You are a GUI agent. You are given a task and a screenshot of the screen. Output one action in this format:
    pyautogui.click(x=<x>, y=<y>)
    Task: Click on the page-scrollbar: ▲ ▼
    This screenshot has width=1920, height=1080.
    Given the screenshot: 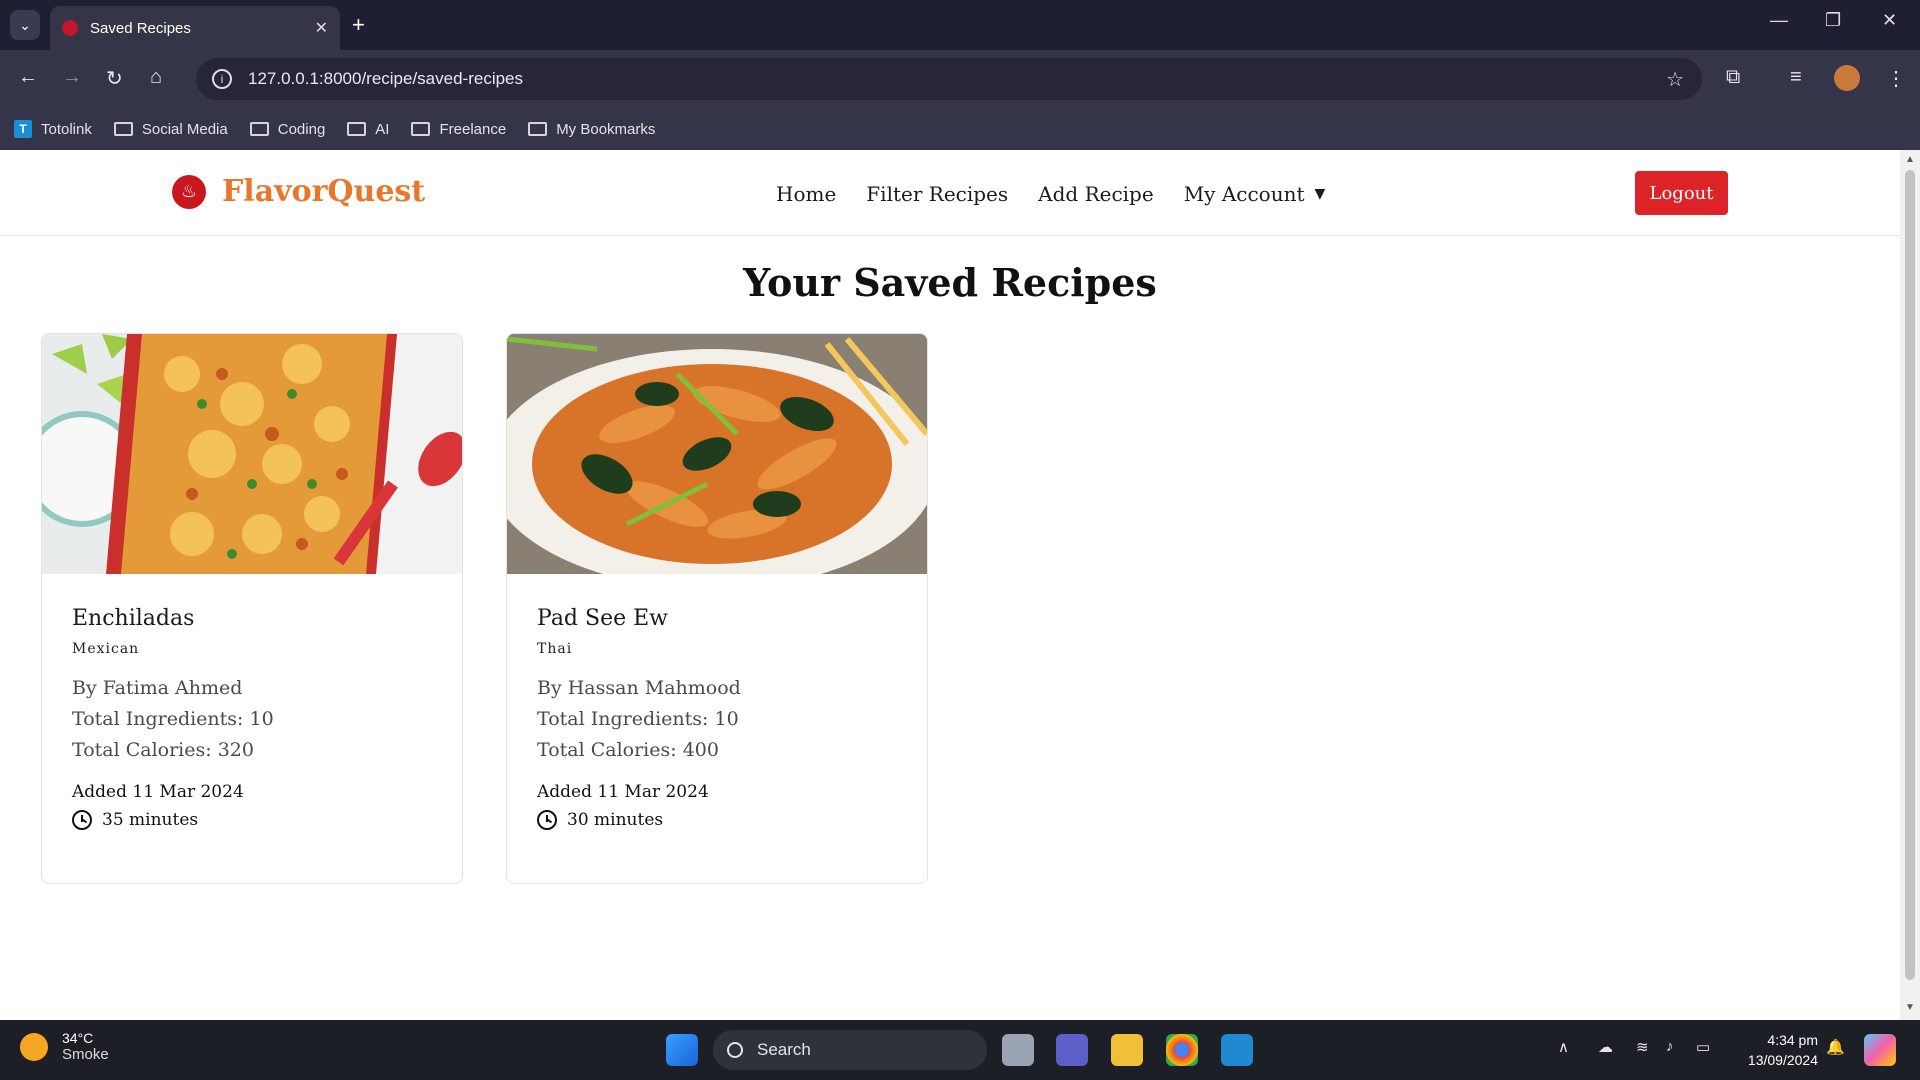 What is the action you would take?
    pyautogui.click(x=1910, y=585)
    